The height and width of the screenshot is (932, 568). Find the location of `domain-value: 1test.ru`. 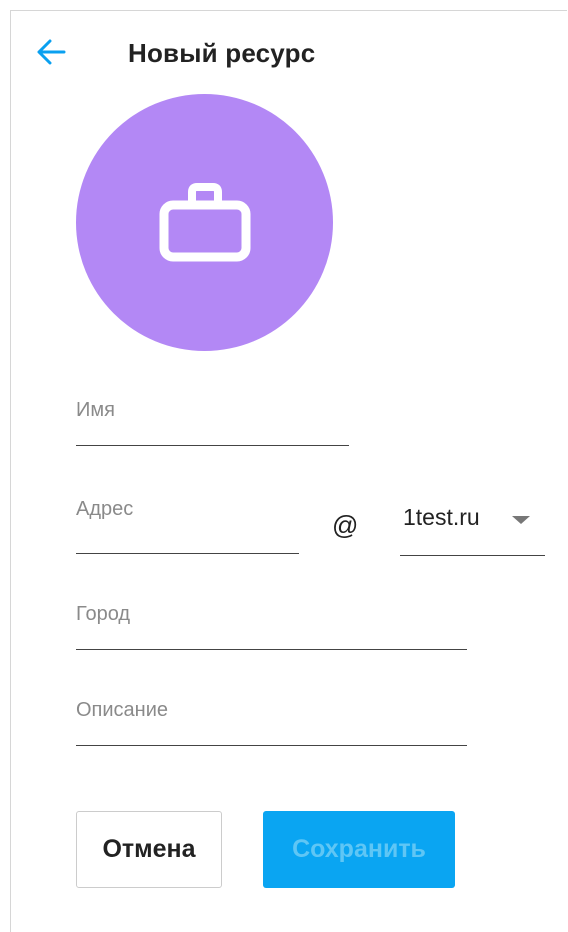

domain-value: 1test.ru is located at coordinates (441, 517).